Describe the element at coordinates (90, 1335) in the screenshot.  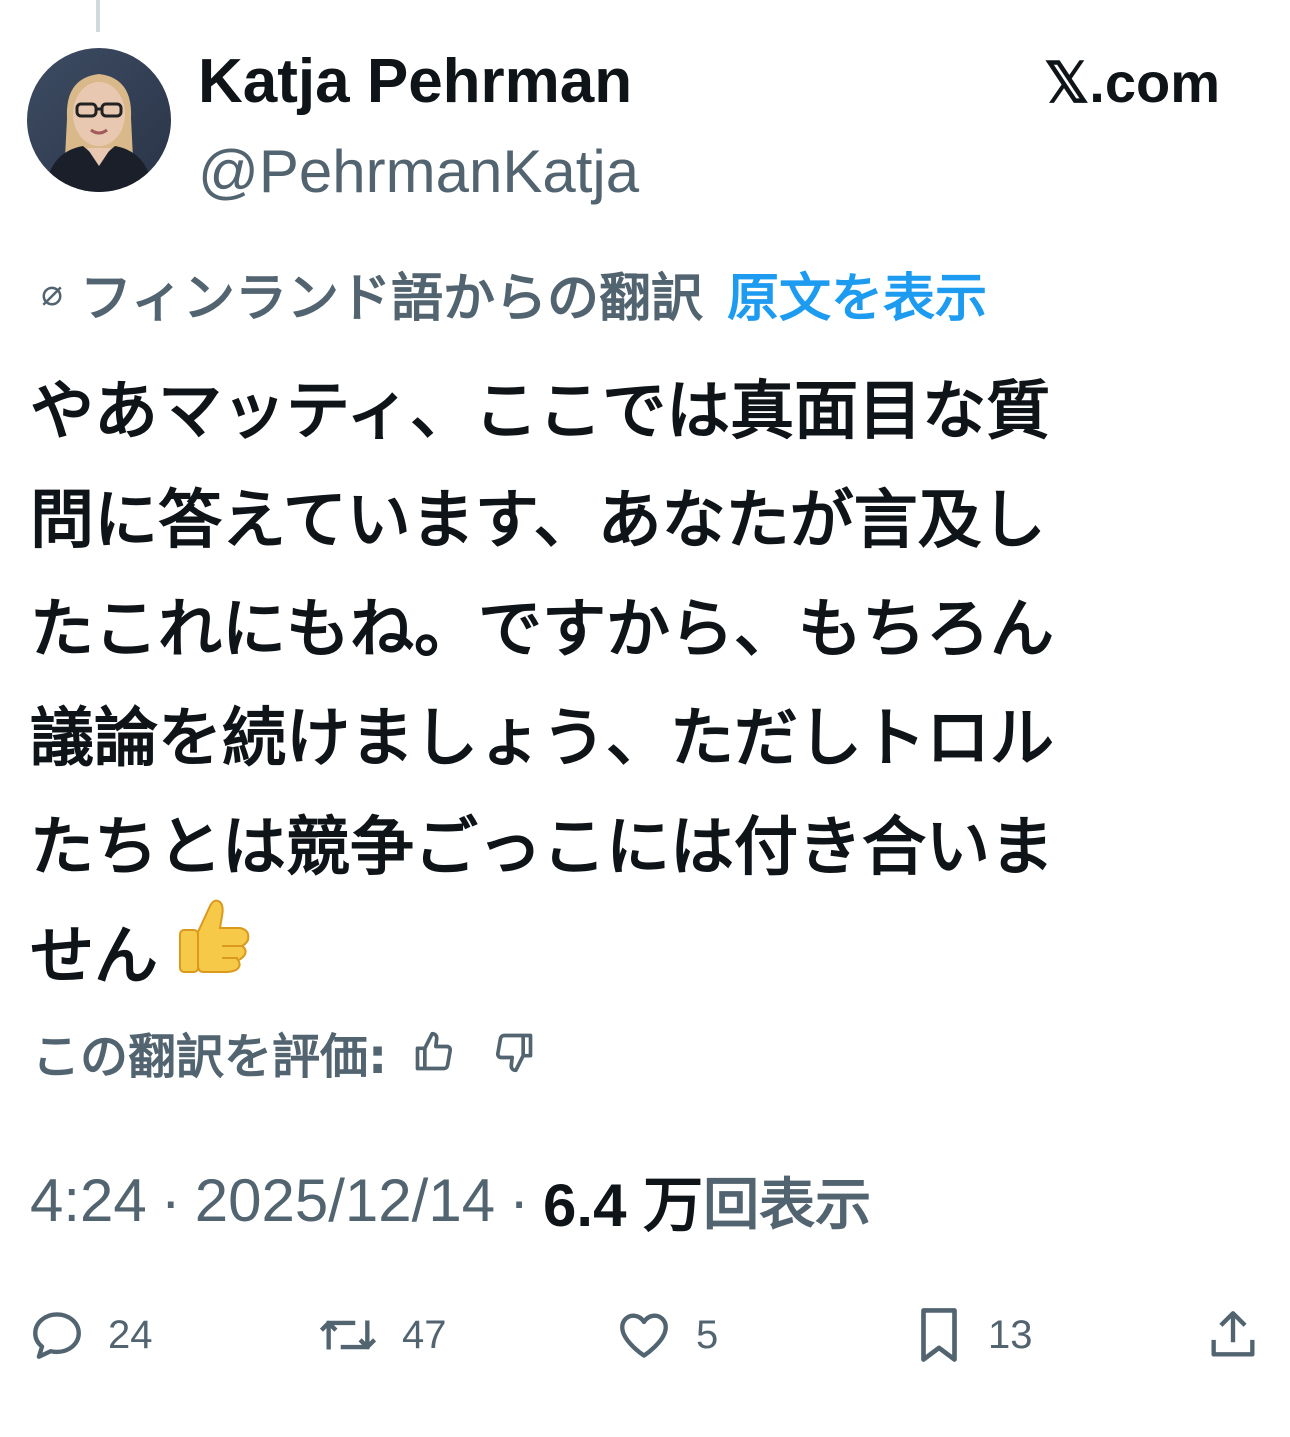
I see `reply-button: 24` at that location.